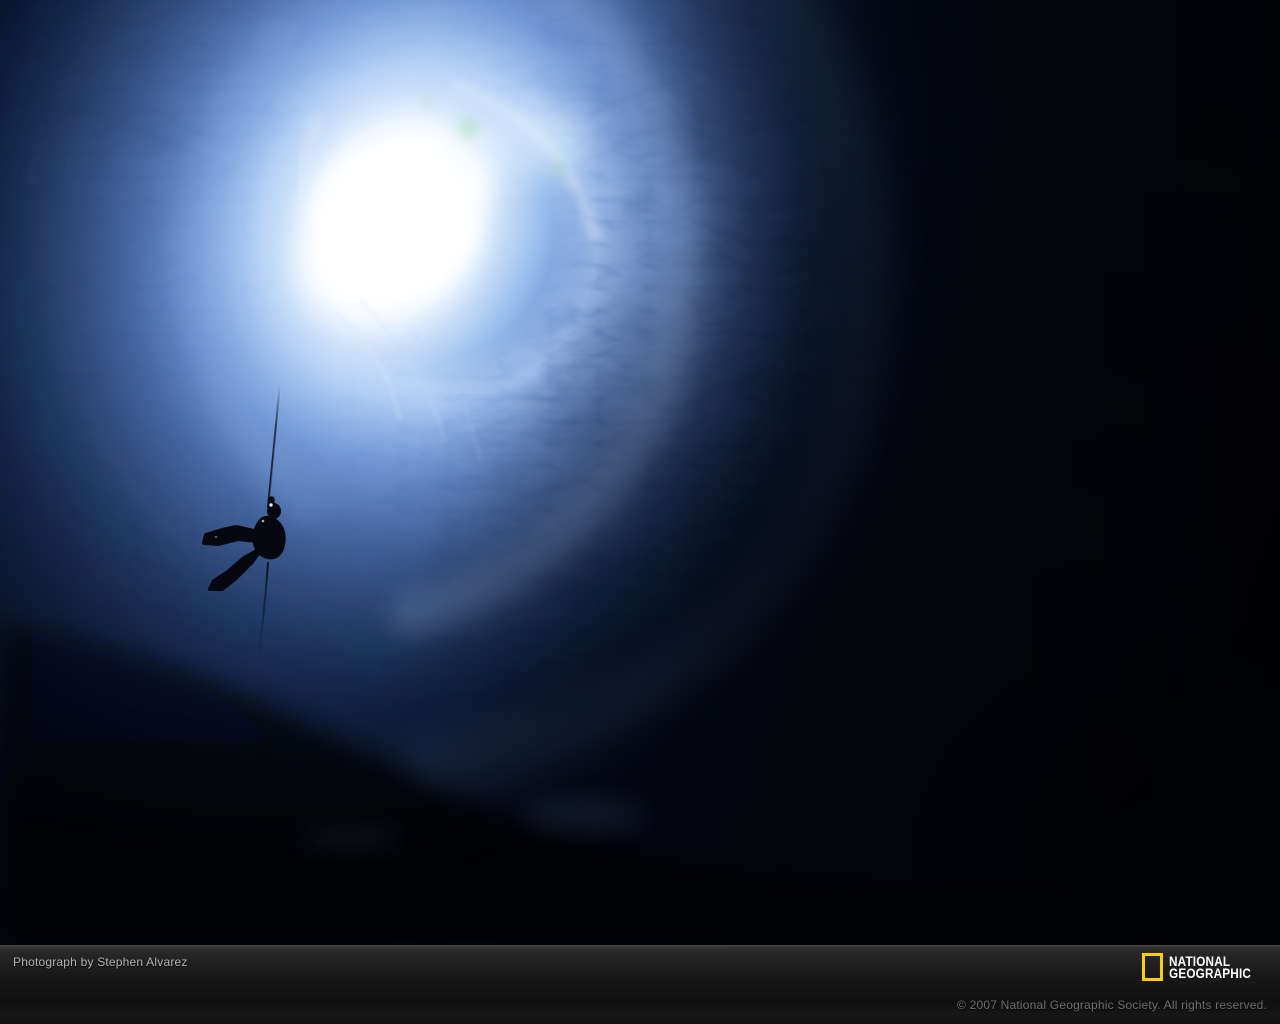  I want to click on ng-yellow-frame-icon, so click(1153, 967).